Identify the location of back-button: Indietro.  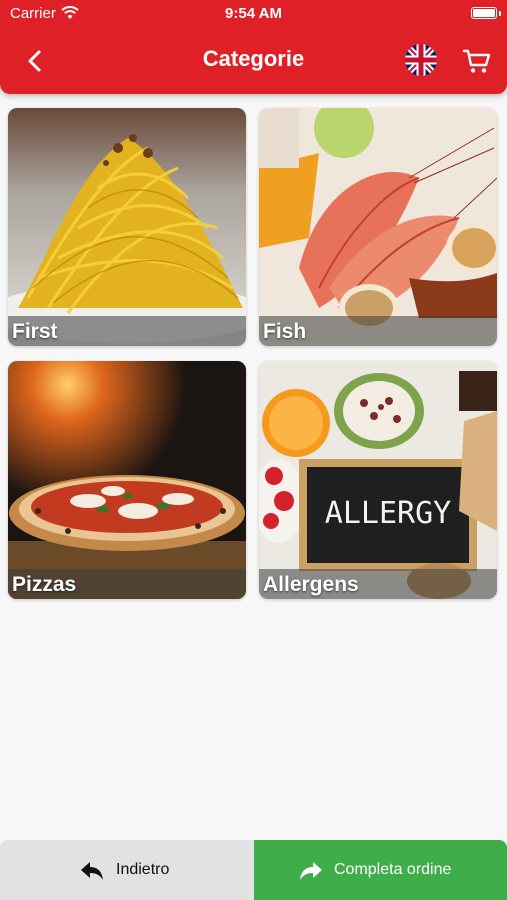
(127, 870).